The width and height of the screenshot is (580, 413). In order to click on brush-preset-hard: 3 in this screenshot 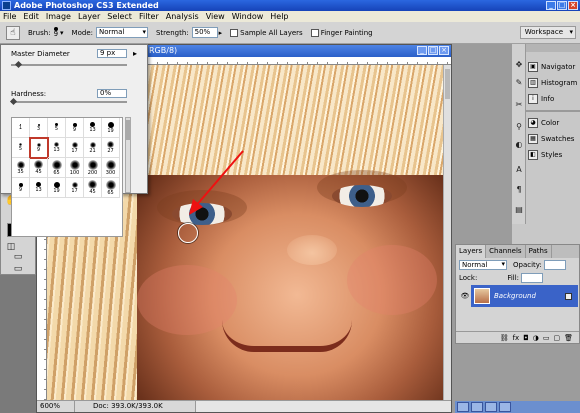, I will do `click(39, 128)`.